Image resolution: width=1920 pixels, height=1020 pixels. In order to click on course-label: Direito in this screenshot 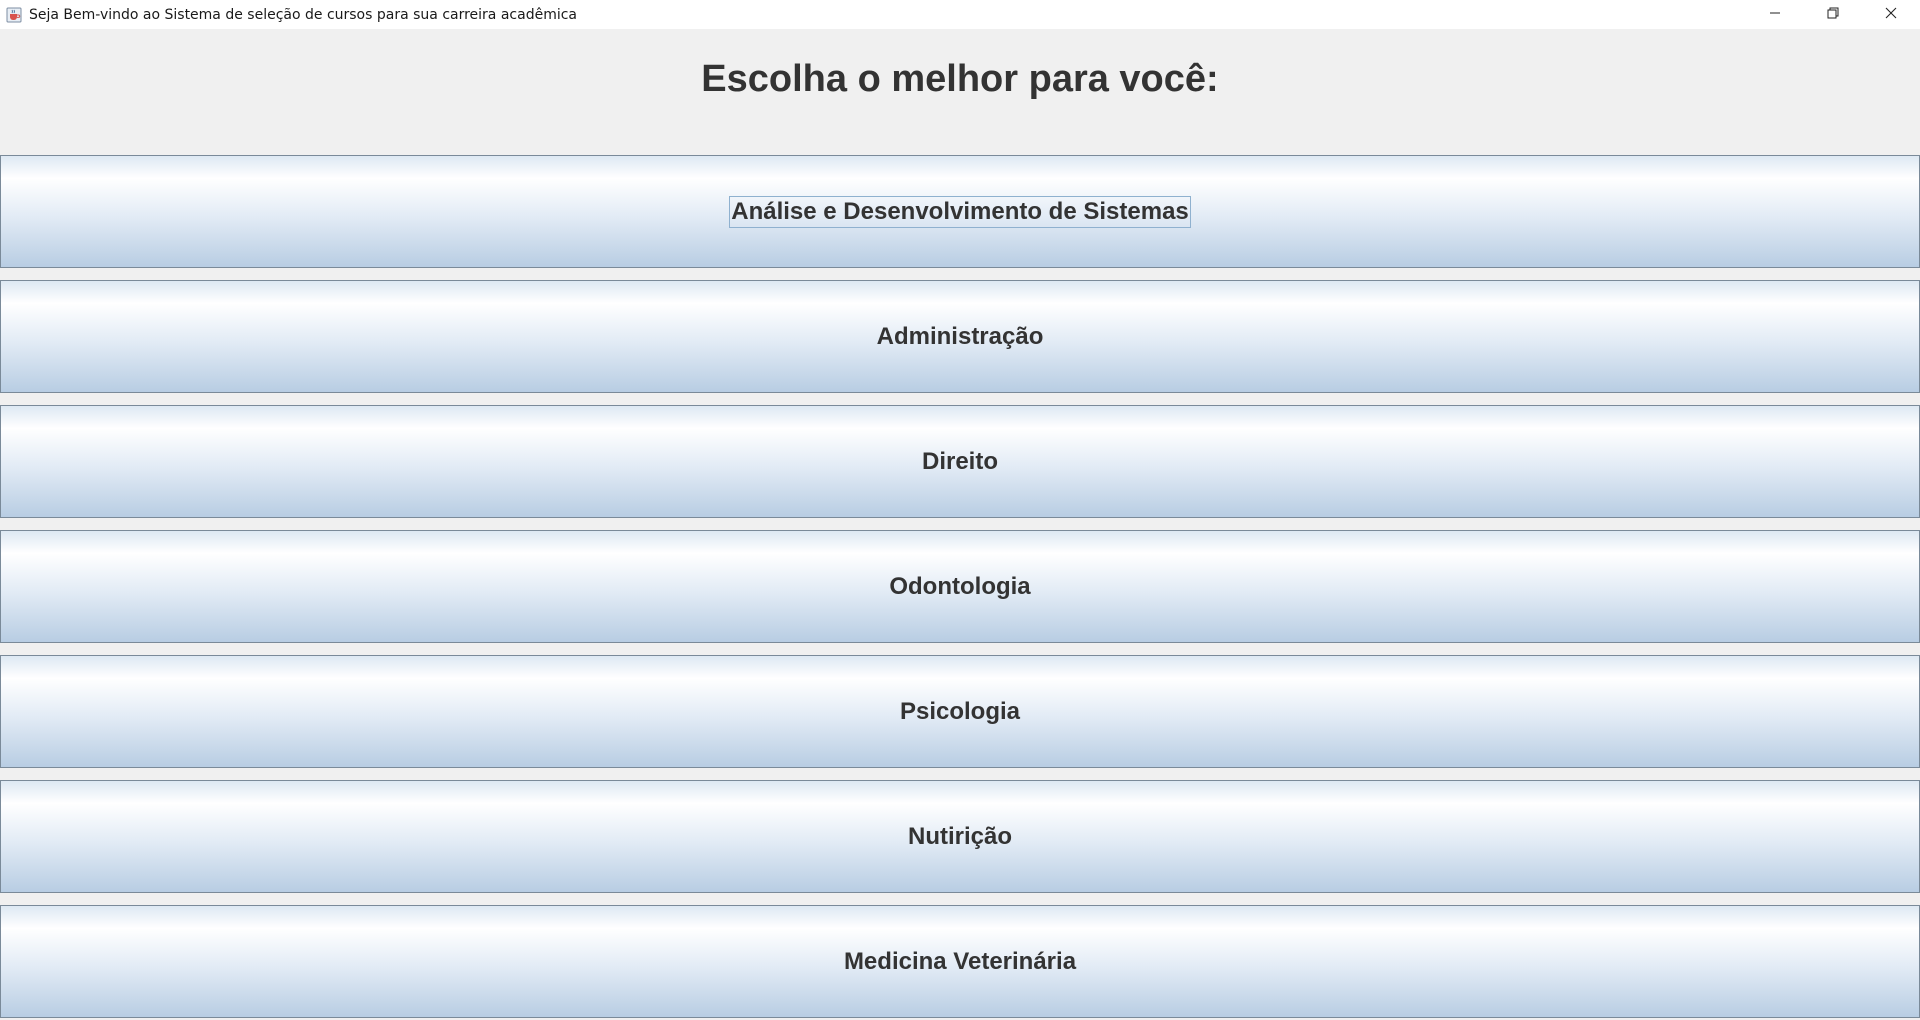, I will do `click(959, 461)`.